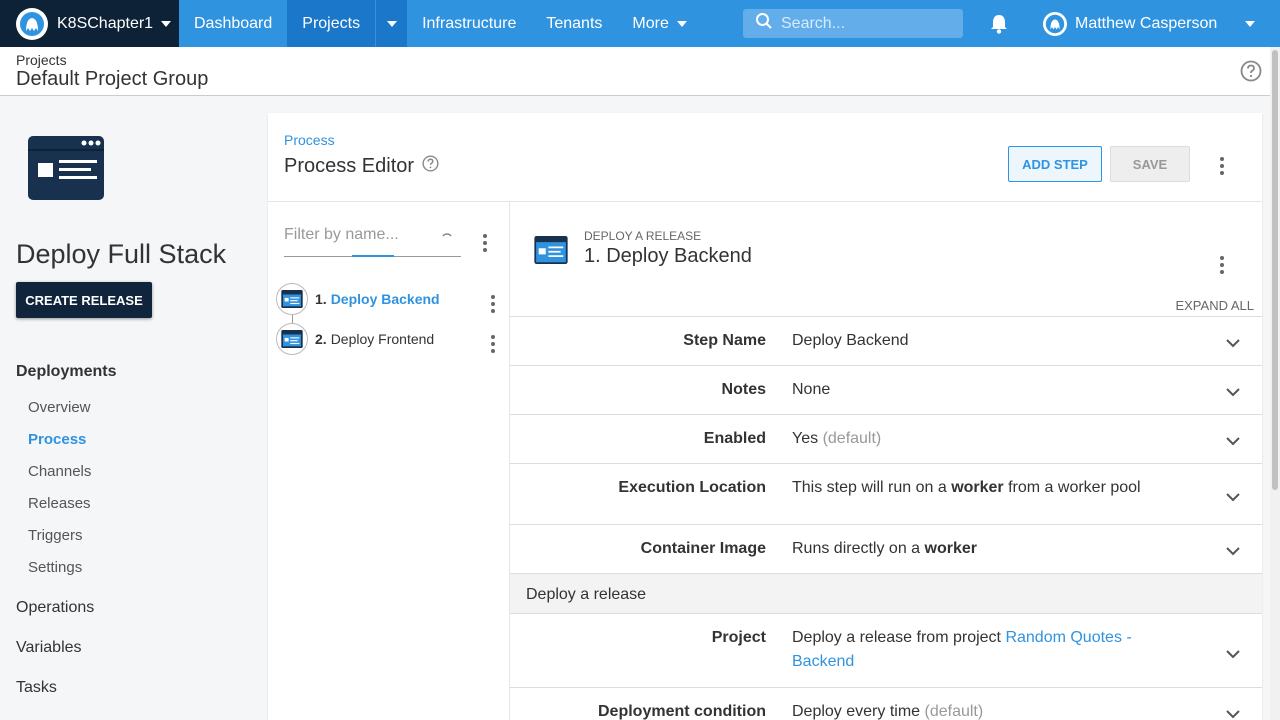 The height and width of the screenshot is (720, 1280). I want to click on sidebar-item-releases: Releases, so click(59, 503).